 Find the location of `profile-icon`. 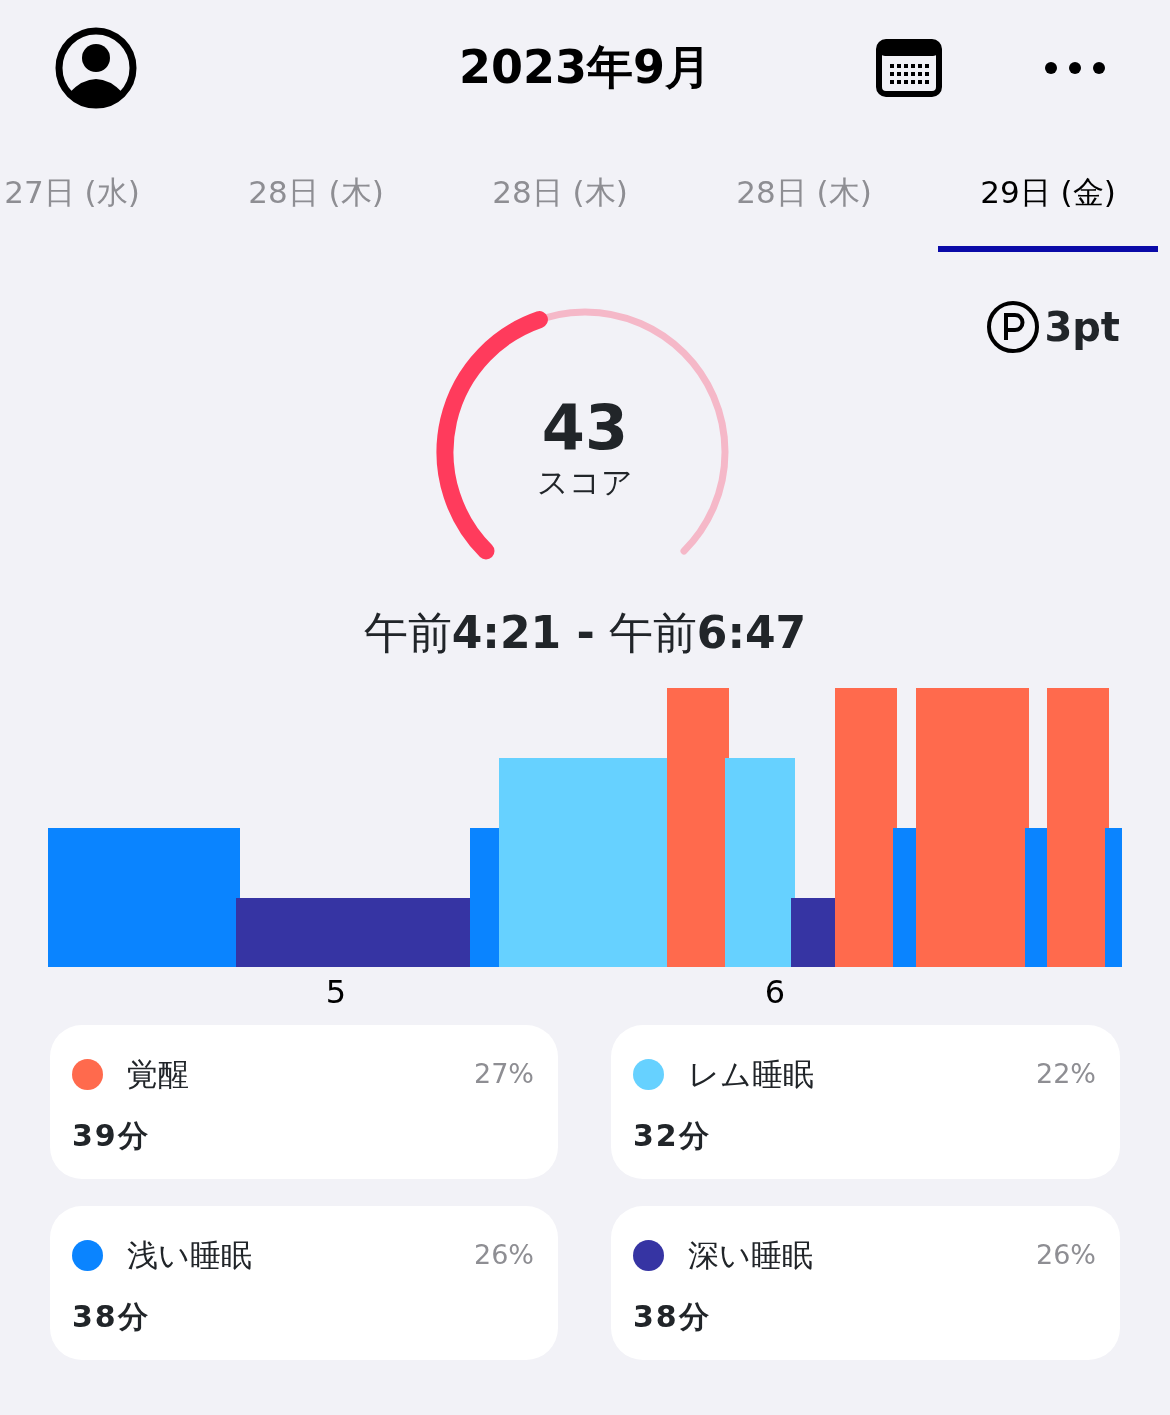

profile-icon is located at coordinates (96, 67).